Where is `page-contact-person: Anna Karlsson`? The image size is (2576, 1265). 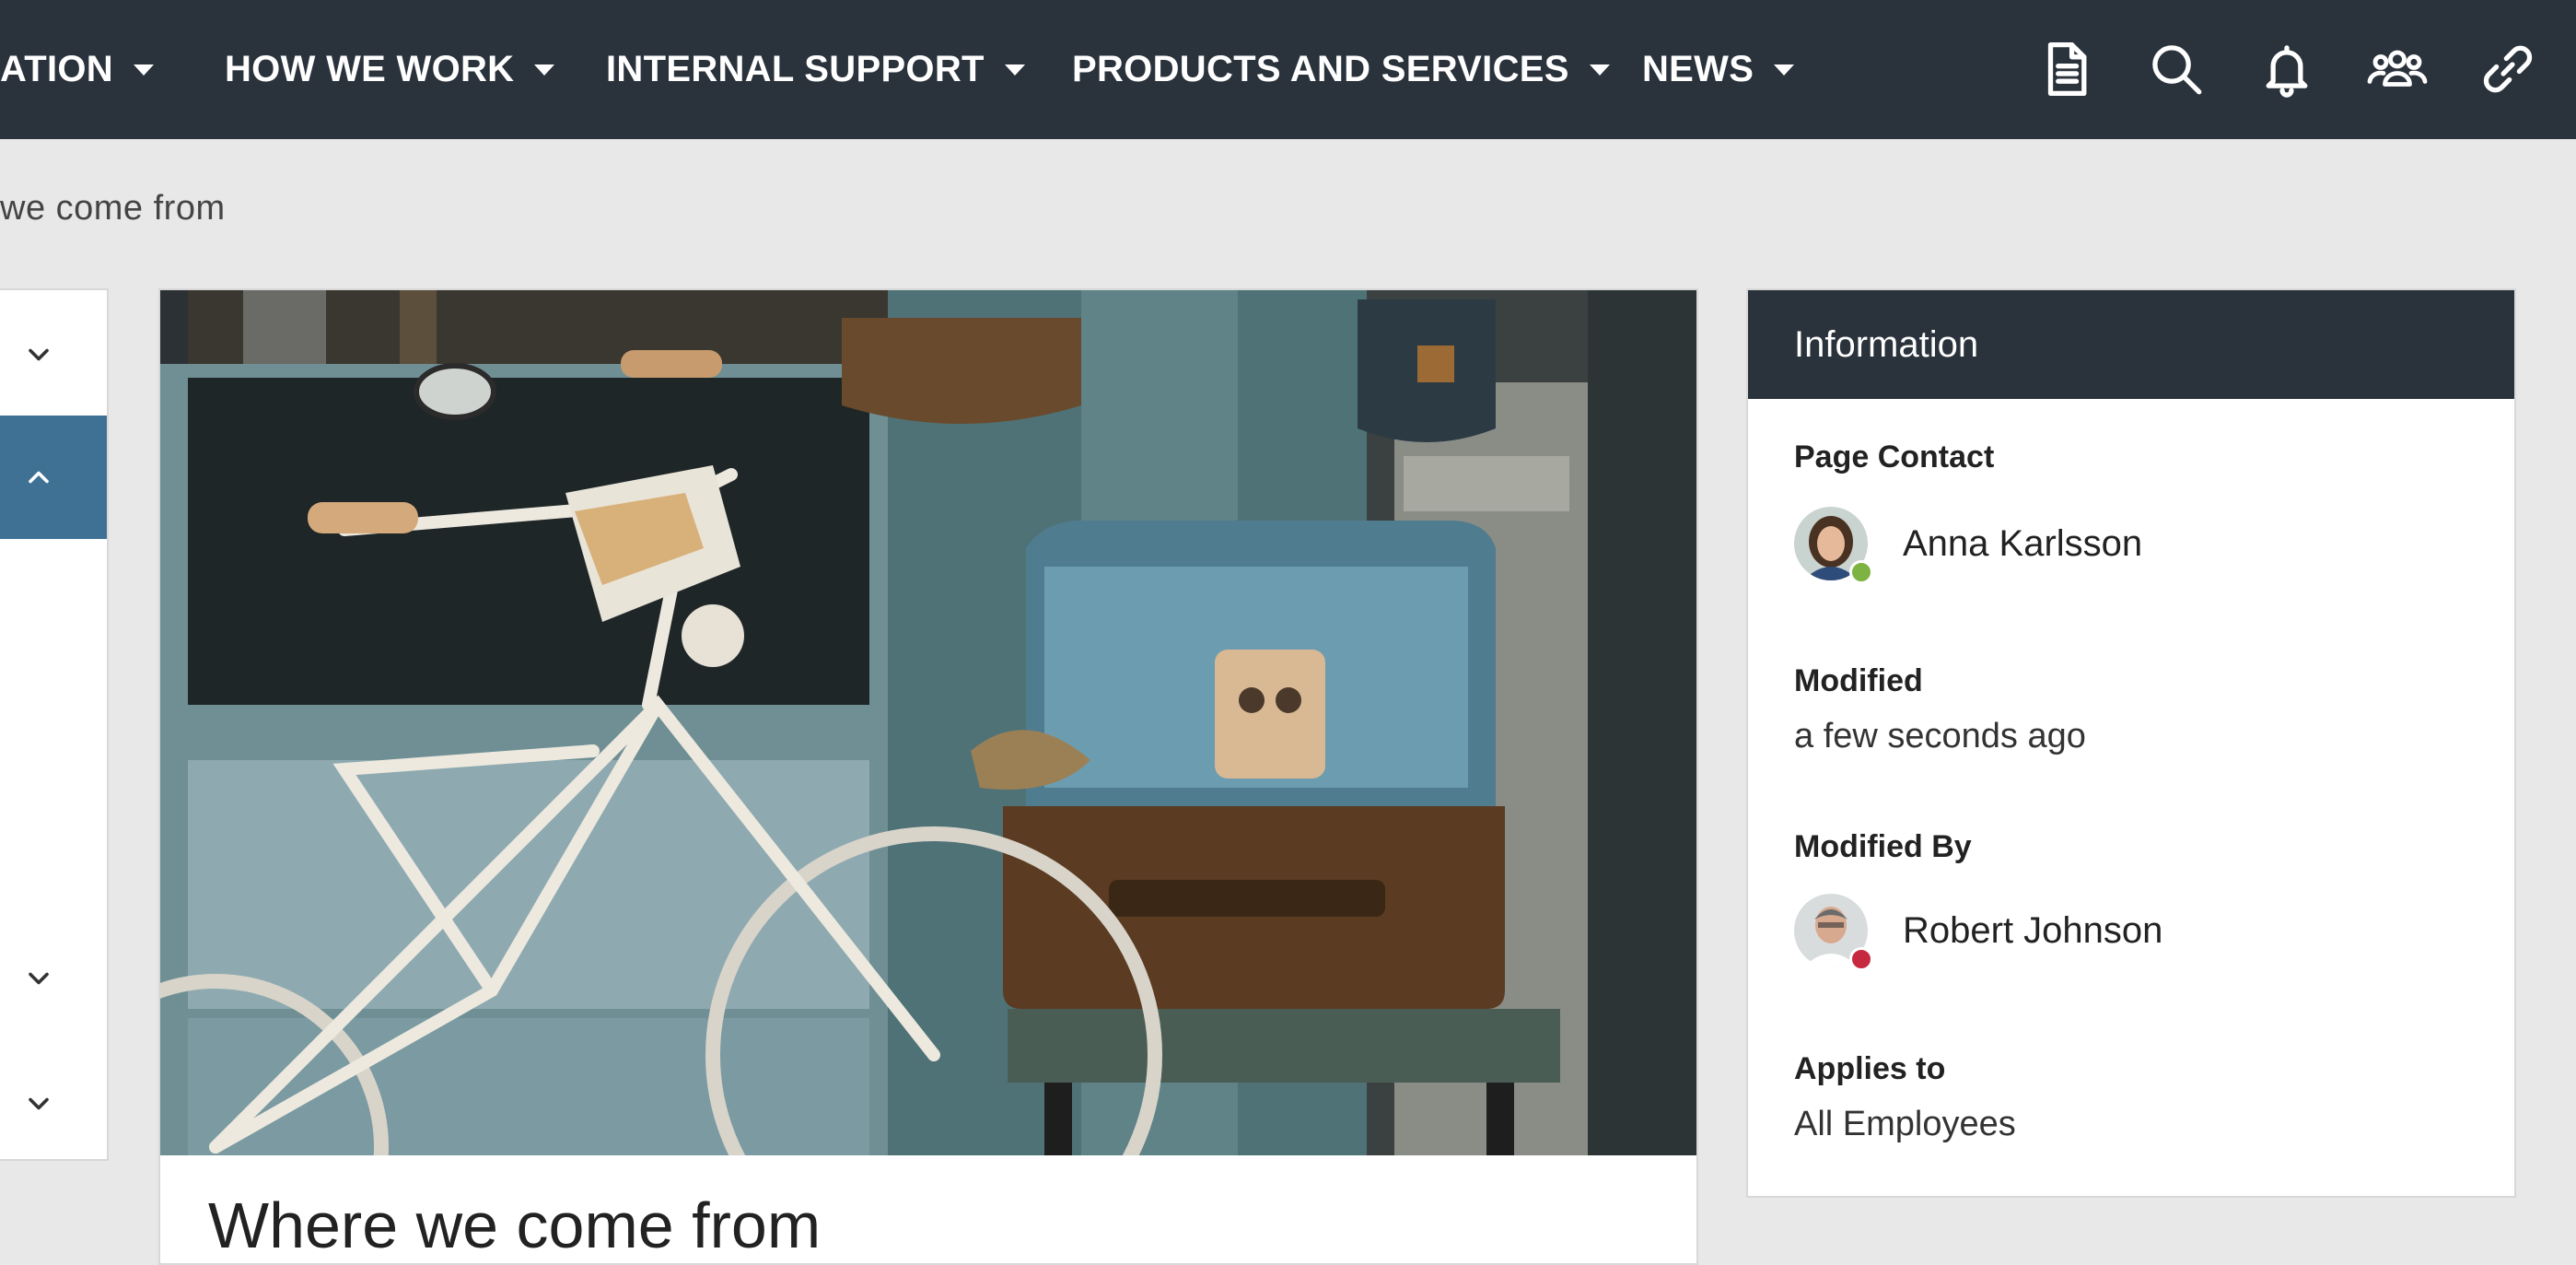 page-contact-person: Anna Karlsson is located at coordinates (1968, 543).